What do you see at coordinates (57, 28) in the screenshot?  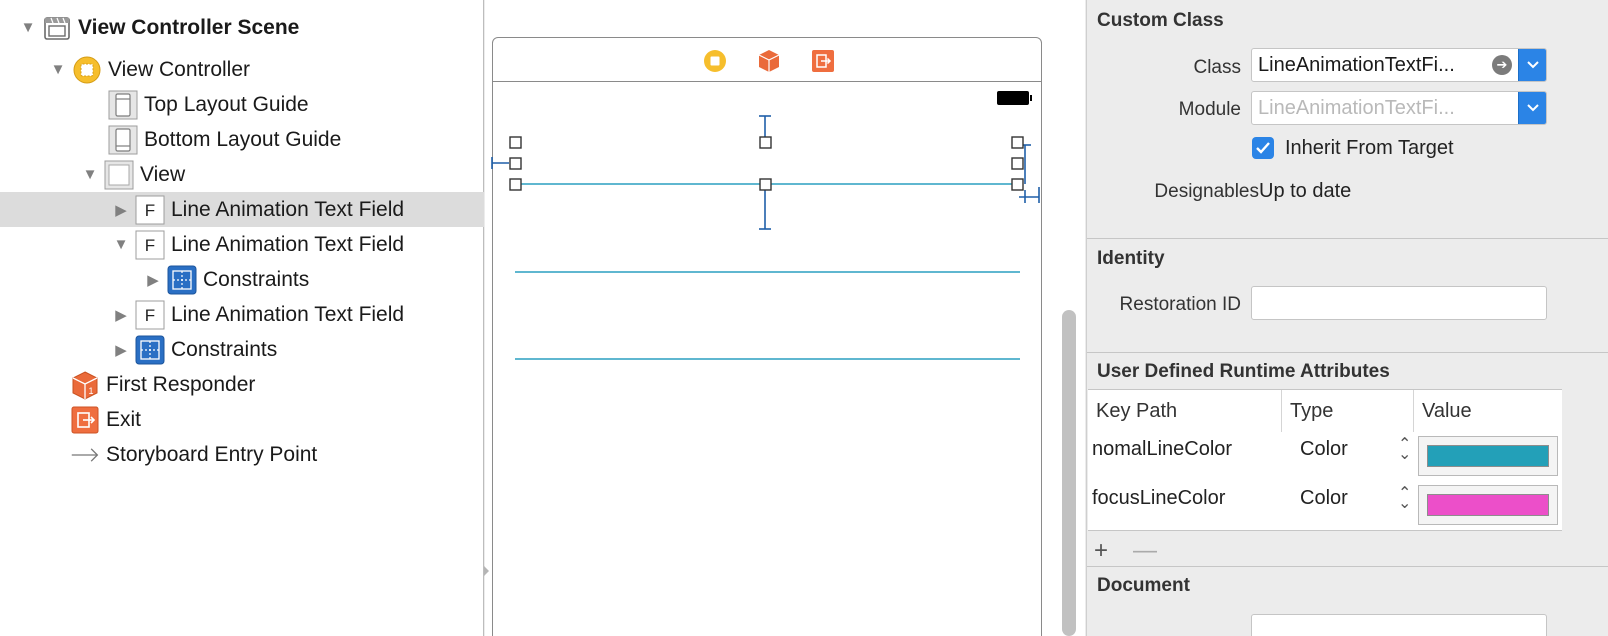 I see `scene-icon` at bounding box center [57, 28].